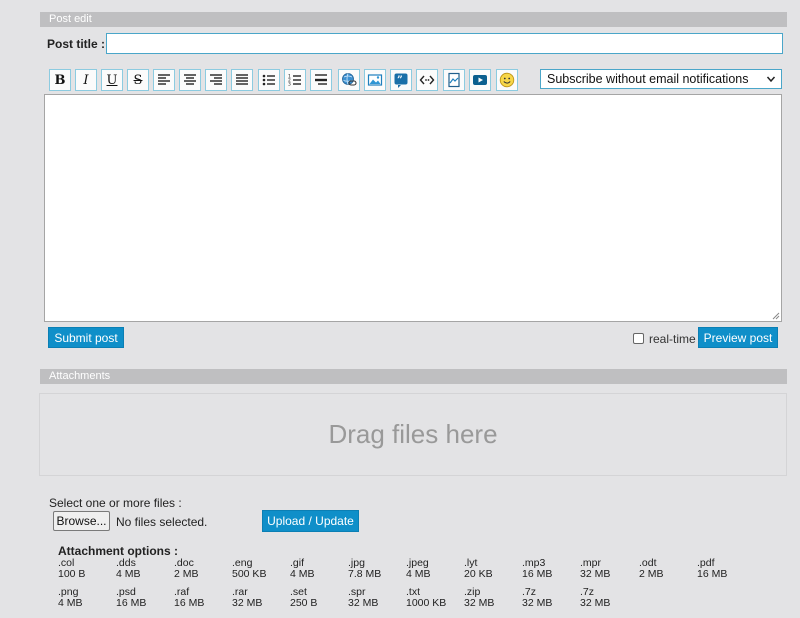 Image resolution: width=800 pixels, height=618 pixels. I want to click on video-button, so click(480, 80).